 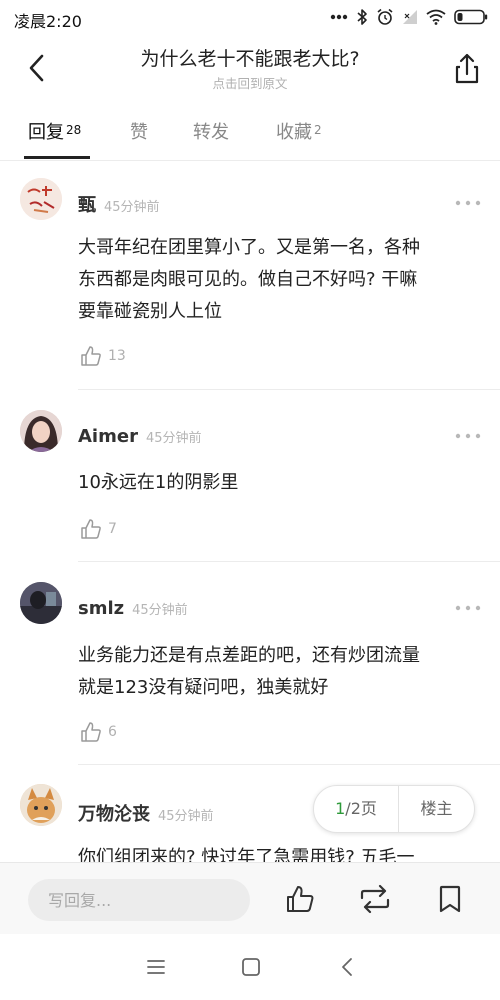 I want to click on like-button: 7, so click(x=98, y=529).